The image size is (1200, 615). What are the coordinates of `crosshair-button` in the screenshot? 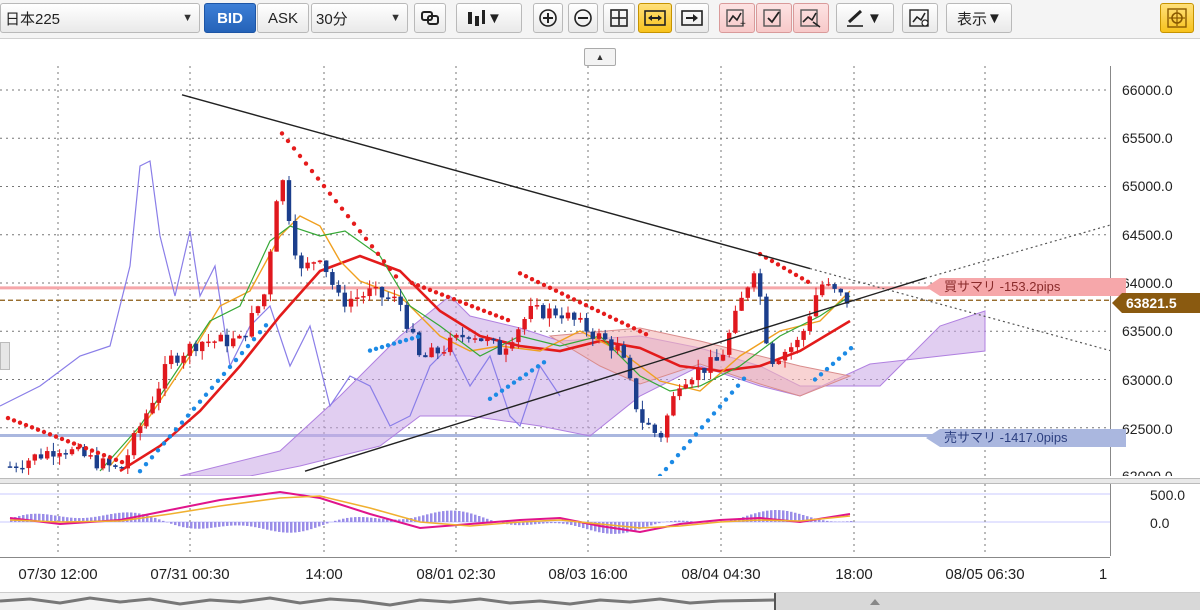 It's located at (619, 18).